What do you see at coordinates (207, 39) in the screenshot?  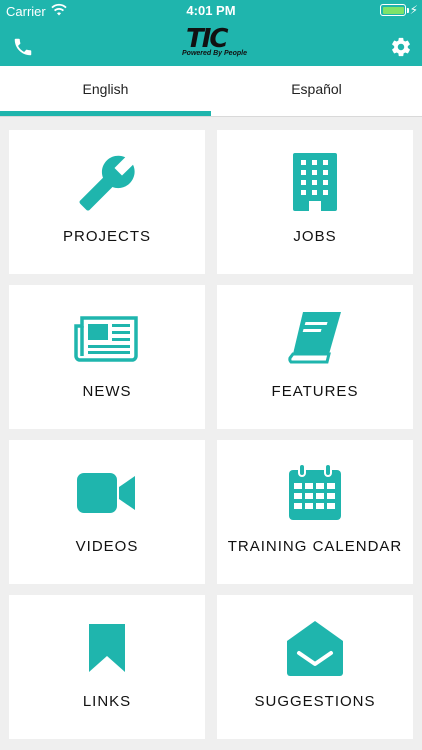 I see `logo-text: TIC` at bounding box center [207, 39].